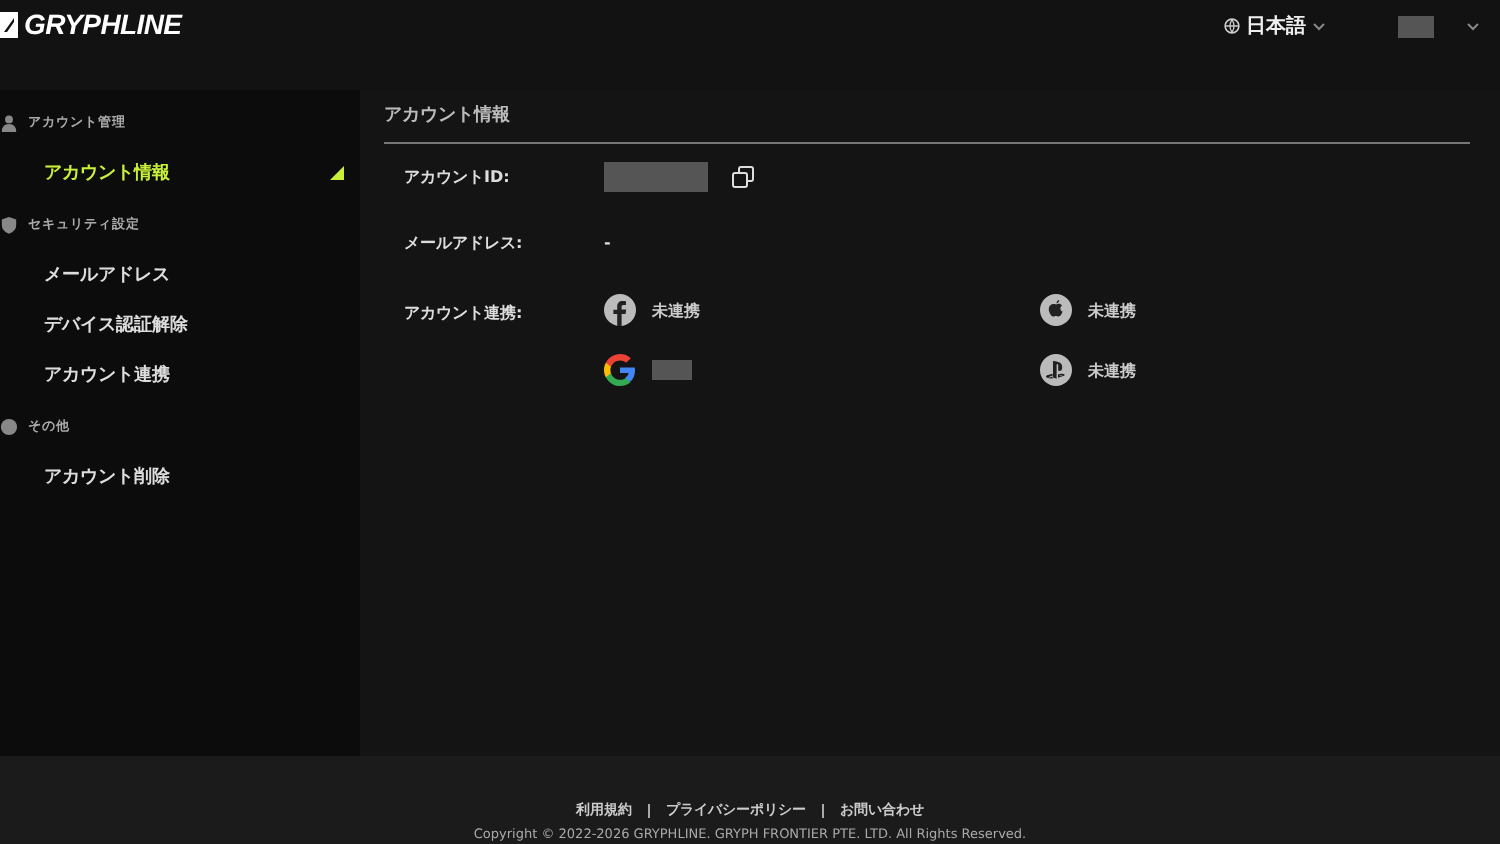 This screenshot has width=1500, height=844. I want to click on google-icon, so click(620, 370).